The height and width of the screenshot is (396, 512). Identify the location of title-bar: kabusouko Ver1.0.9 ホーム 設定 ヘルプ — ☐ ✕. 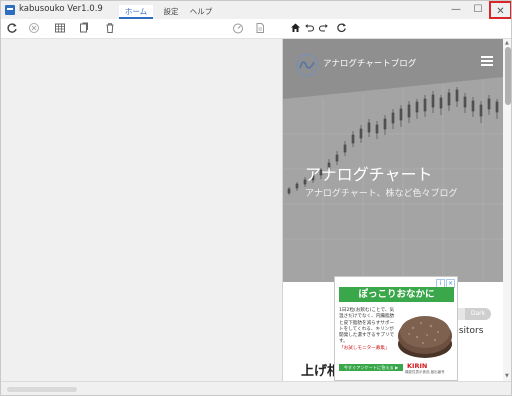
(256, 10).